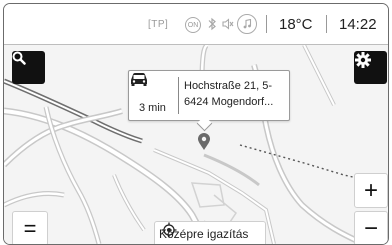 Image resolution: width=392 pixels, height=245 pixels. Describe the element at coordinates (158, 24) in the screenshot. I see `tp-indicator: [TP]` at that location.